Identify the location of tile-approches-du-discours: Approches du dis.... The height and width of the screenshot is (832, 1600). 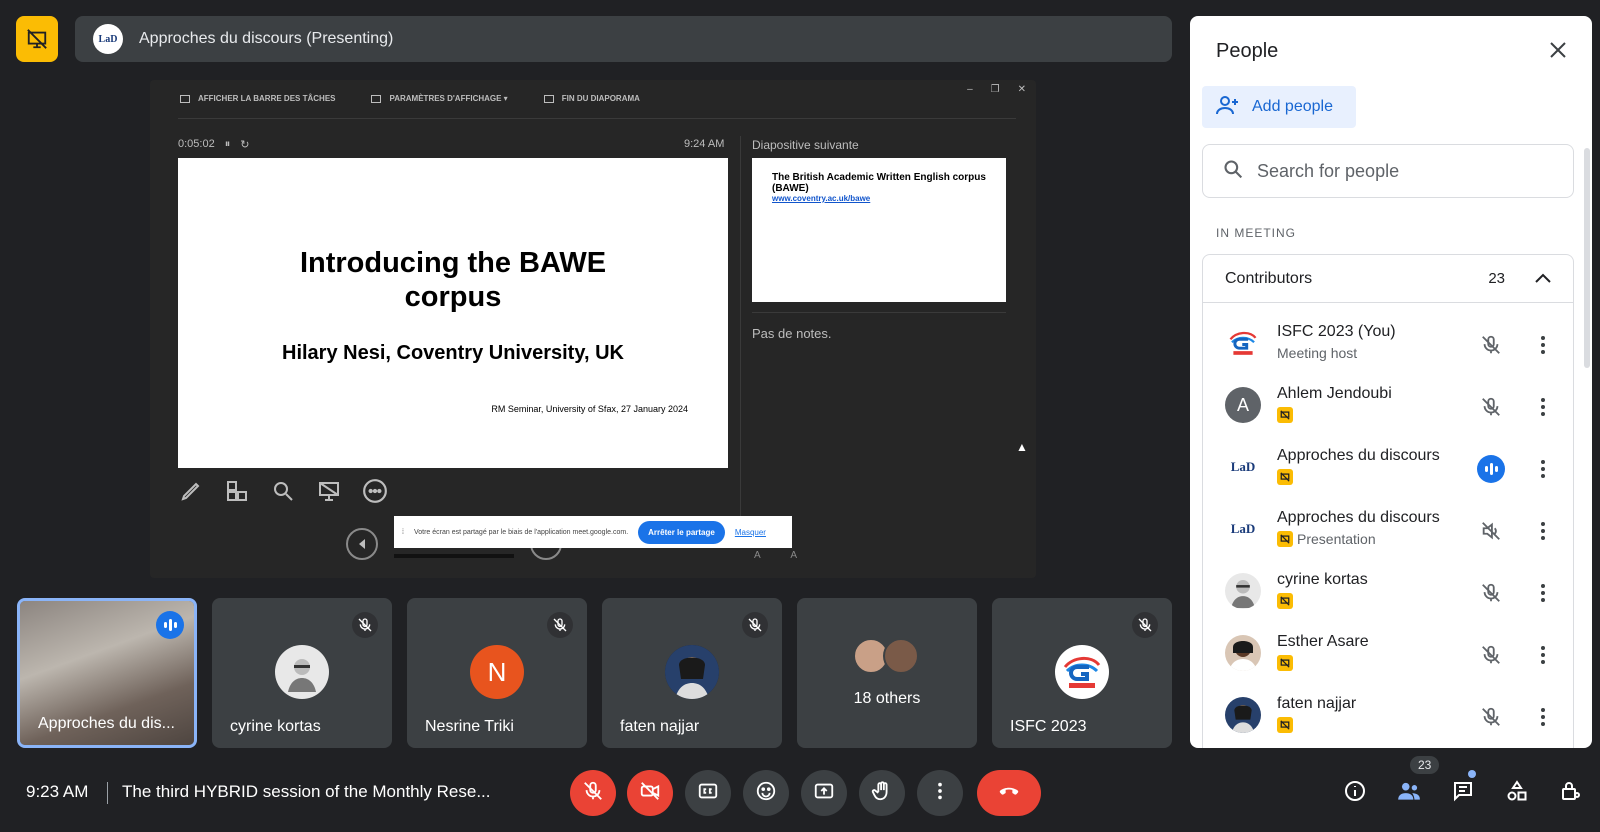
(107, 673).